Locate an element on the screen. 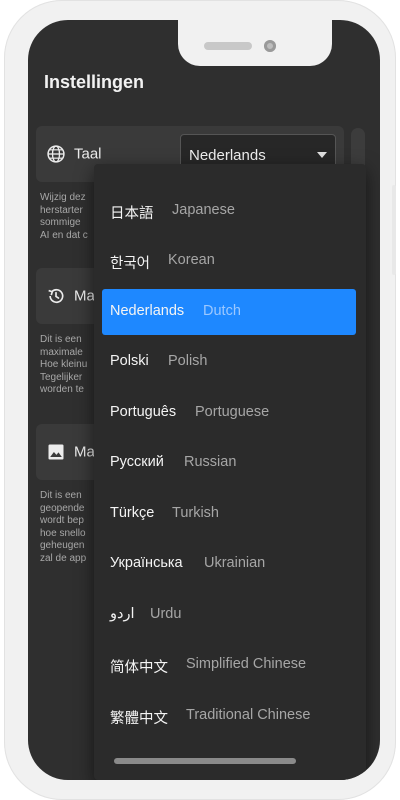 The image size is (400, 800). language-option-turkish: Türkçe Turkish is located at coordinates (229, 514).